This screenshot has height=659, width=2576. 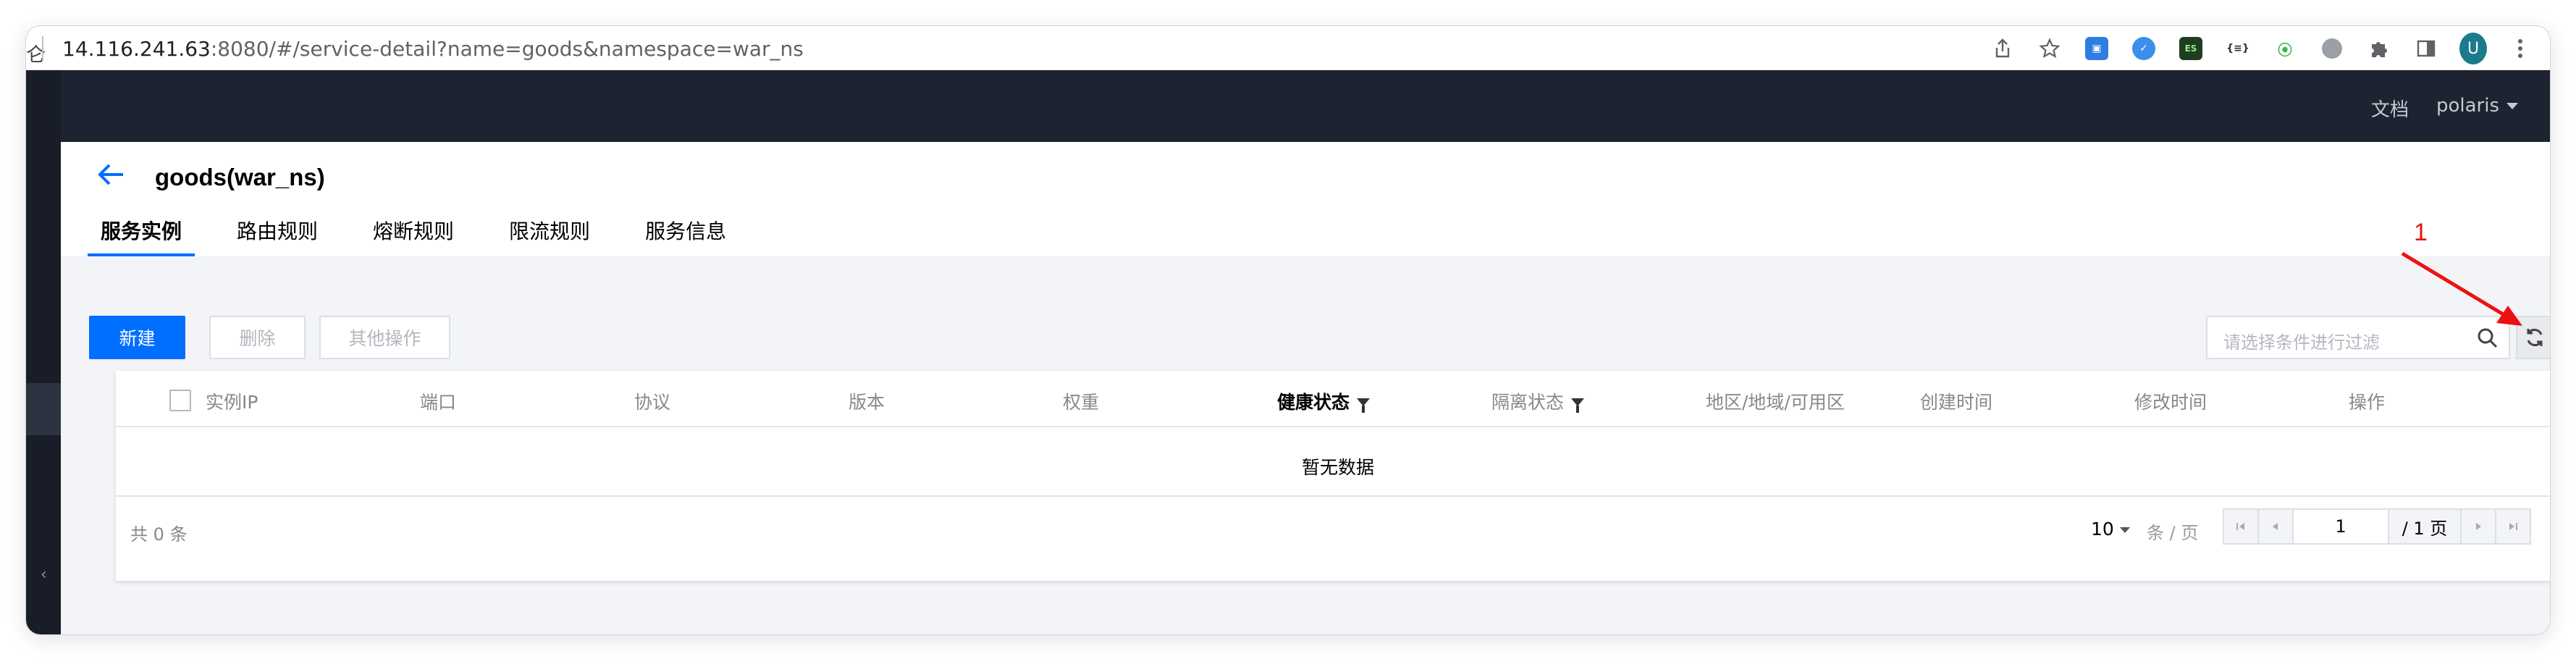 What do you see at coordinates (2144, 48) in the screenshot?
I see `extension-icon: ✓` at bounding box center [2144, 48].